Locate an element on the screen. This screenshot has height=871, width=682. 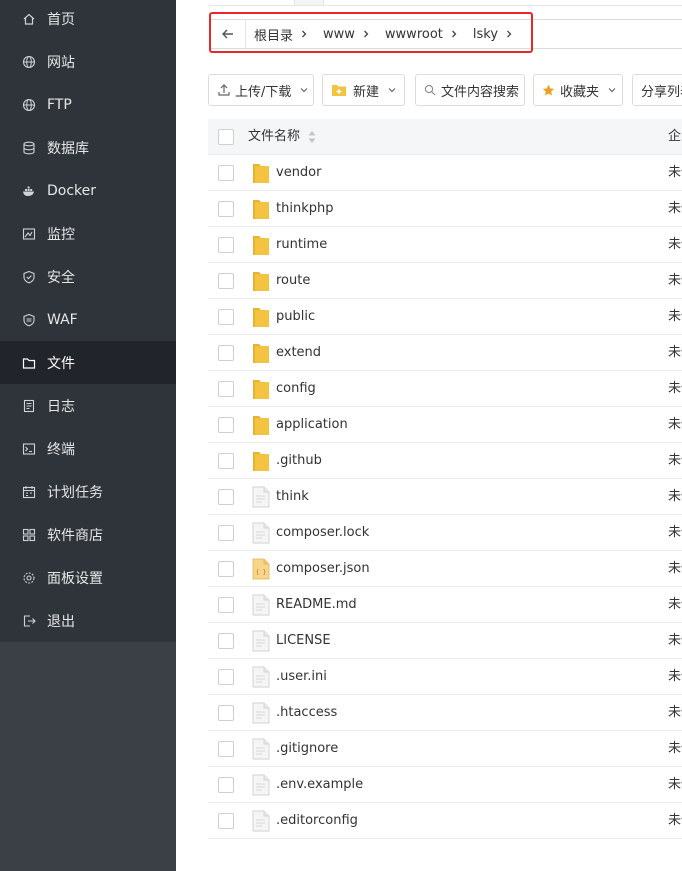
table-row: extend 未保护 is located at coordinates (445, 353).